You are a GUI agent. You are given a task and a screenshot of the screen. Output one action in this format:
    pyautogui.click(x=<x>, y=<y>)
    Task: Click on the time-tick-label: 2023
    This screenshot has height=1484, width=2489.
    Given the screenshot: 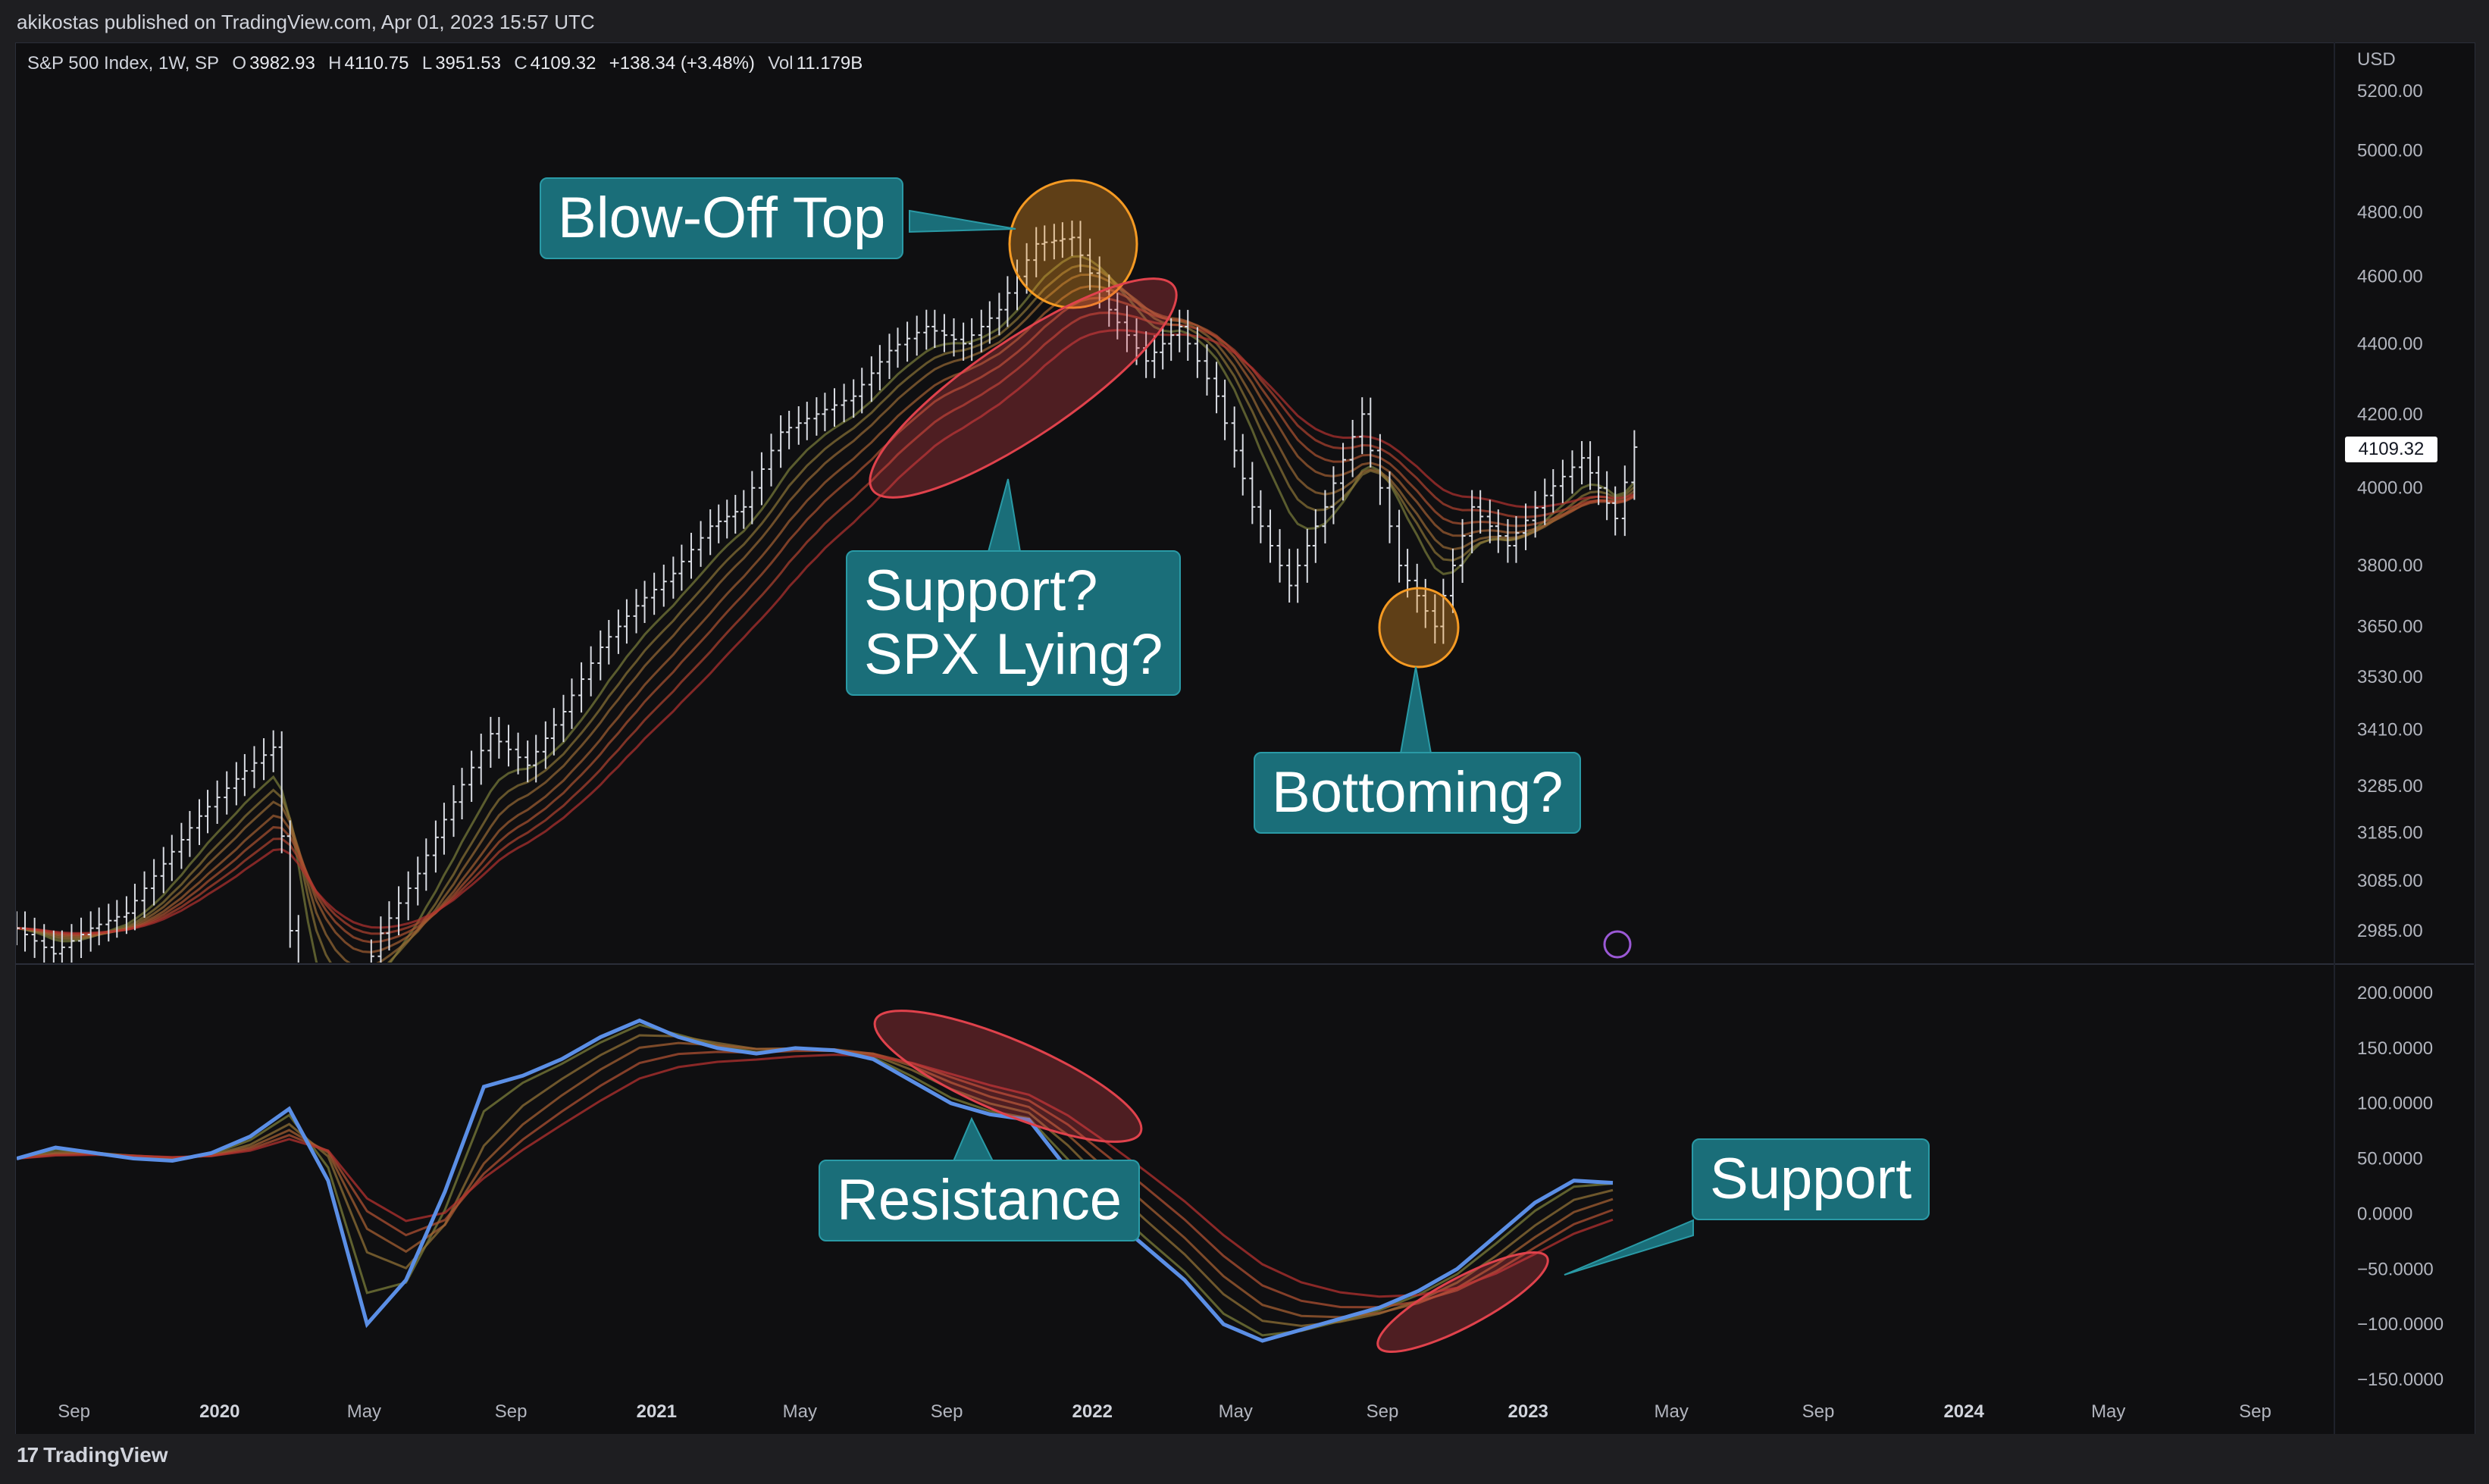 What is the action you would take?
    pyautogui.click(x=1528, y=1412)
    